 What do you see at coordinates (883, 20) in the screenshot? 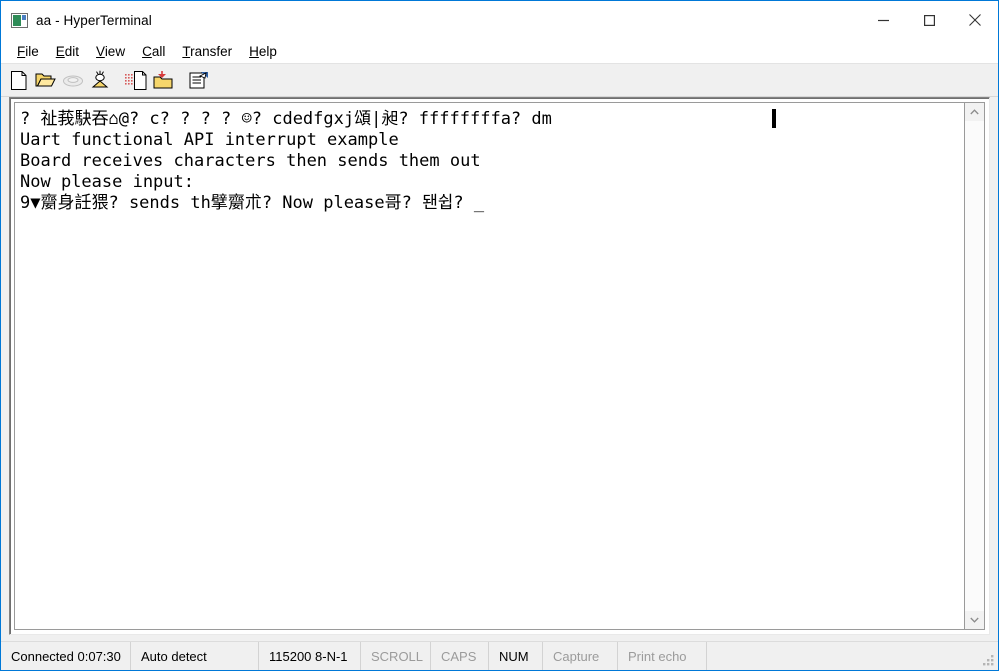
I see `minimize-button` at bounding box center [883, 20].